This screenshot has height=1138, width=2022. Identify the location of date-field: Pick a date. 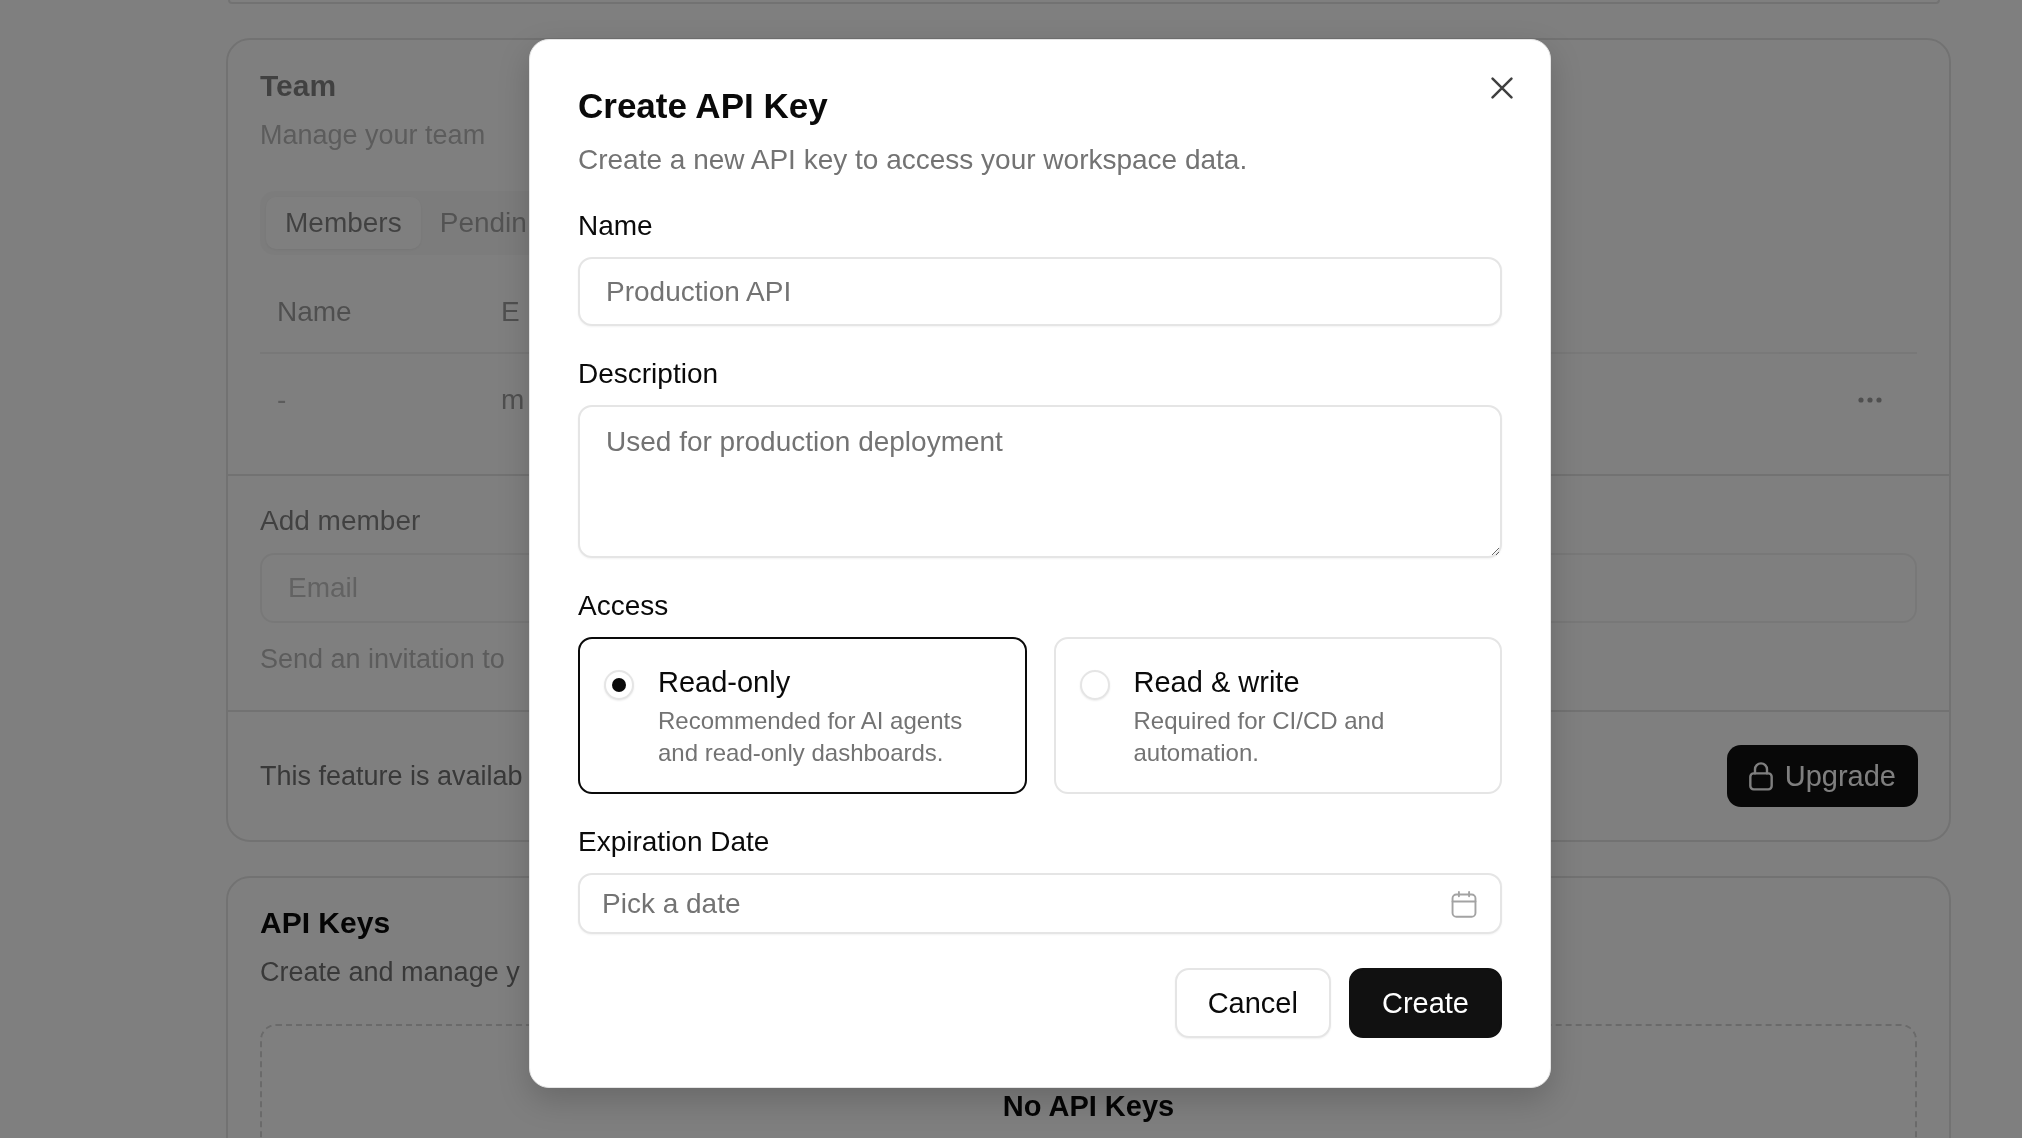
(1040, 903).